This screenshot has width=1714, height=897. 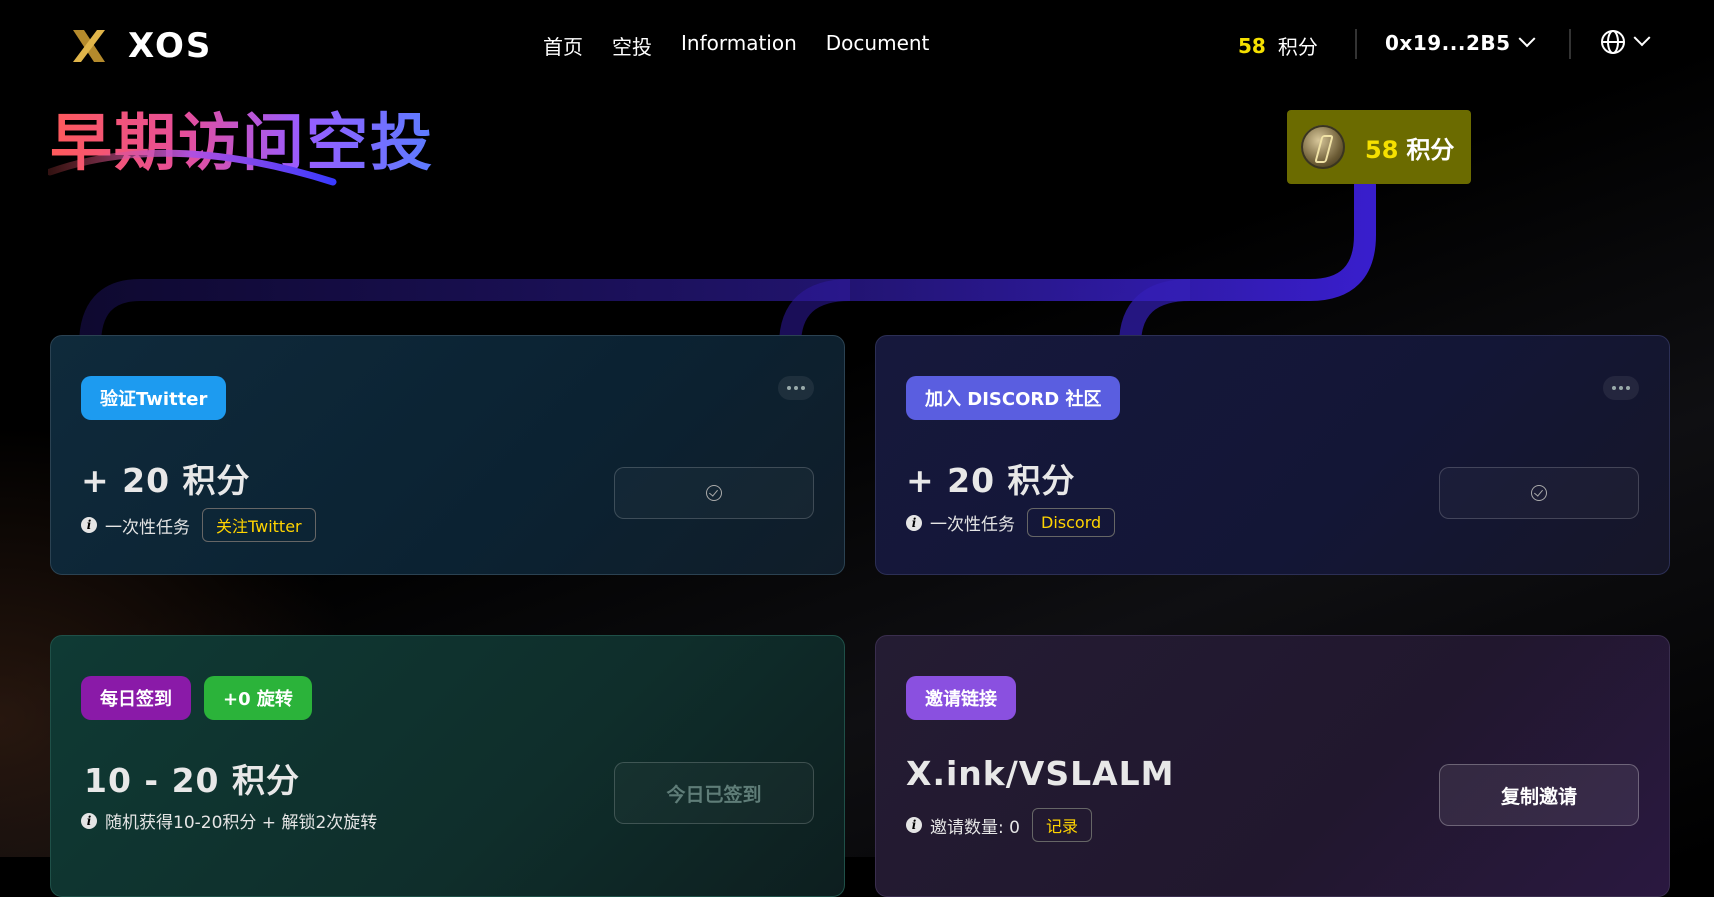 I want to click on coin-icon, so click(x=1323, y=147).